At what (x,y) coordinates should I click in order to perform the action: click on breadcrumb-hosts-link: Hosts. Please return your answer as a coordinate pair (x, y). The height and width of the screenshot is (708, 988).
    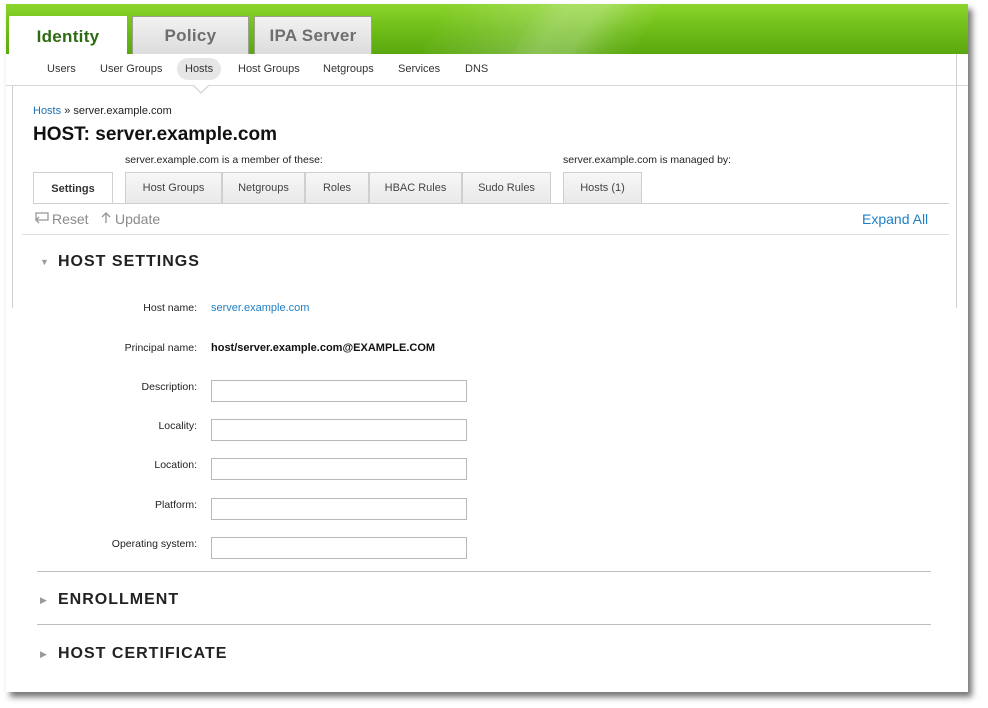
    Looking at the image, I should click on (47, 111).